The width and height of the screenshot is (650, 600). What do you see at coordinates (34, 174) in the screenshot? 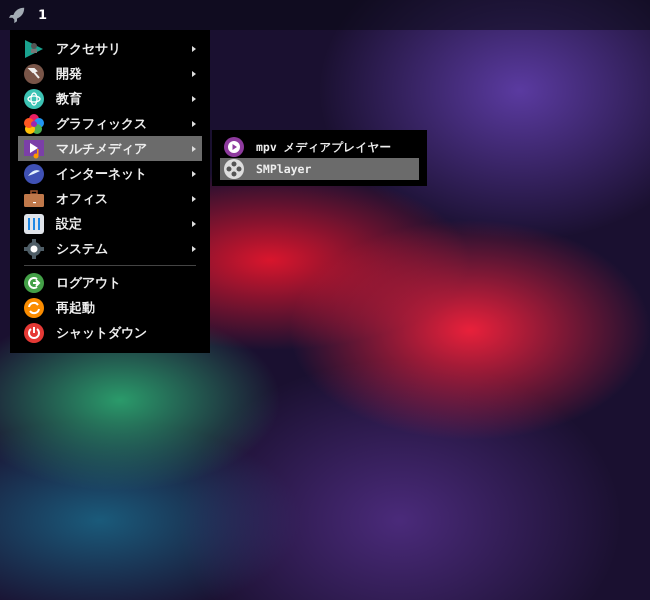
I see `globe-icon` at bounding box center [34, 174].